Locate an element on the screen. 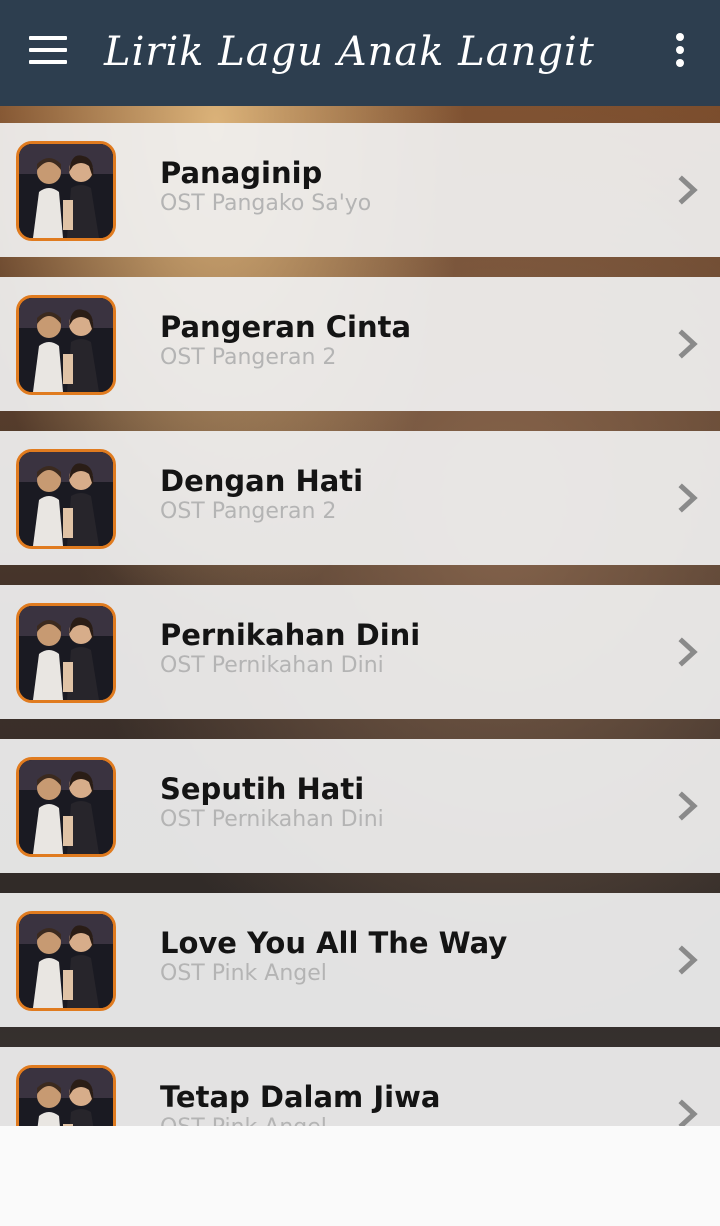  song-list-item: Pernikahan Dini OST Pernikahan Dini is located at coordinates (360, 652).